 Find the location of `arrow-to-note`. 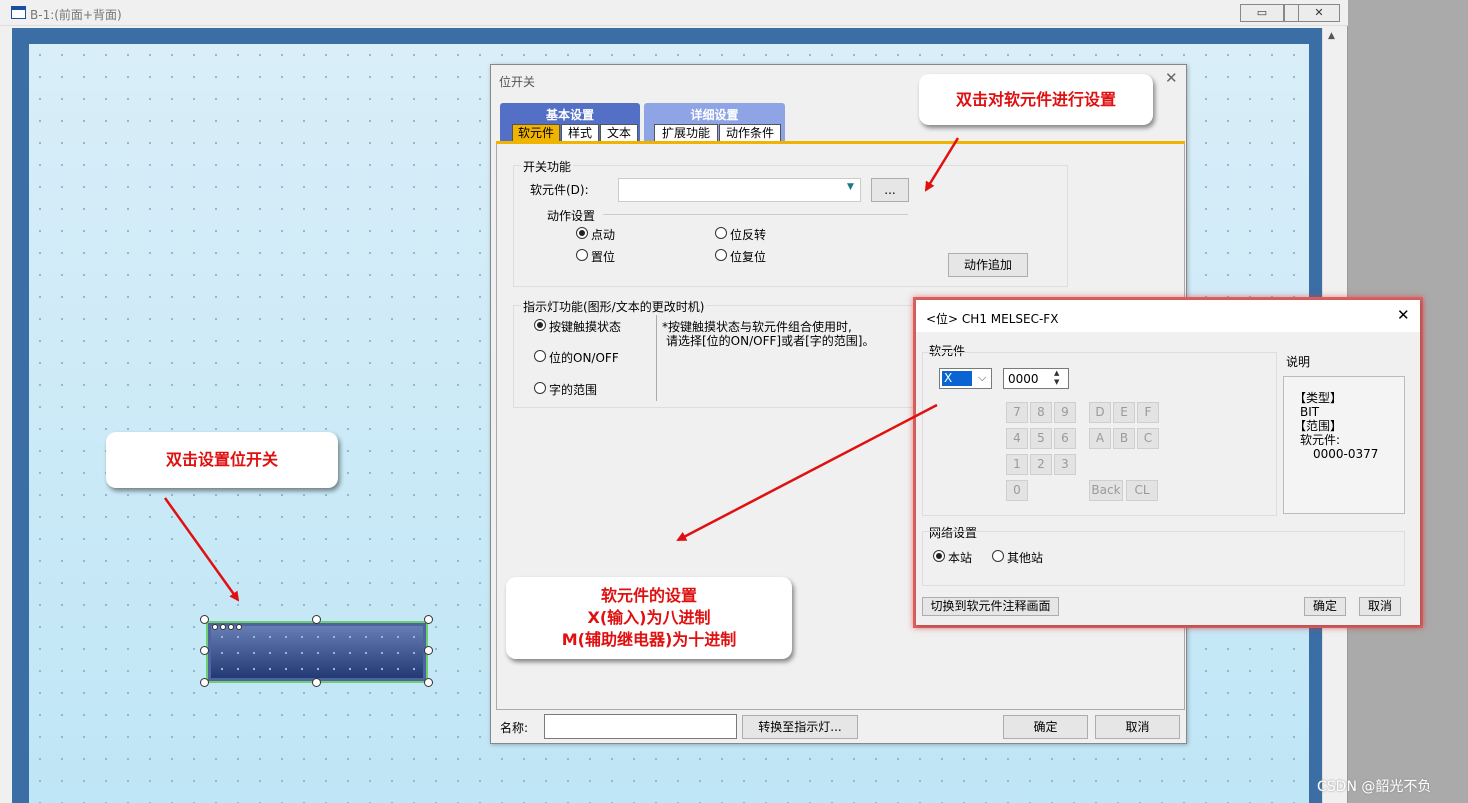

arrow-to-note is located at coordinates (807, 472).